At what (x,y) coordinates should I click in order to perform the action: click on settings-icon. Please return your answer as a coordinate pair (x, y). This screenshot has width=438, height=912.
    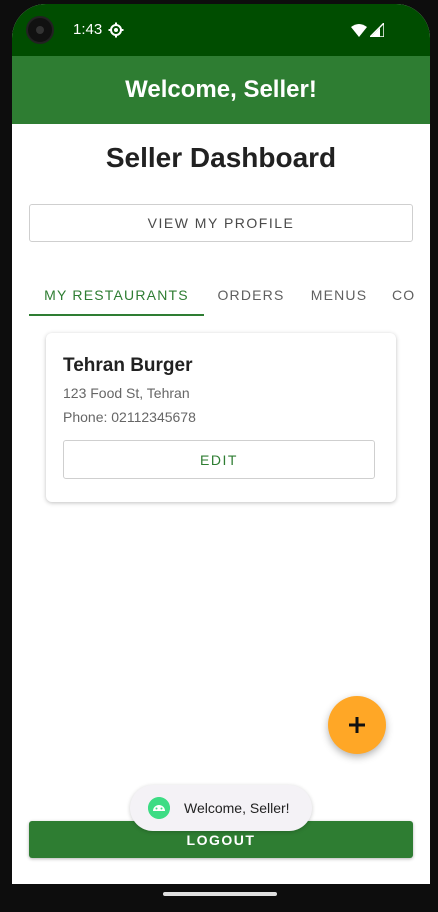
    Looking at the image, I should click on (116, 30).